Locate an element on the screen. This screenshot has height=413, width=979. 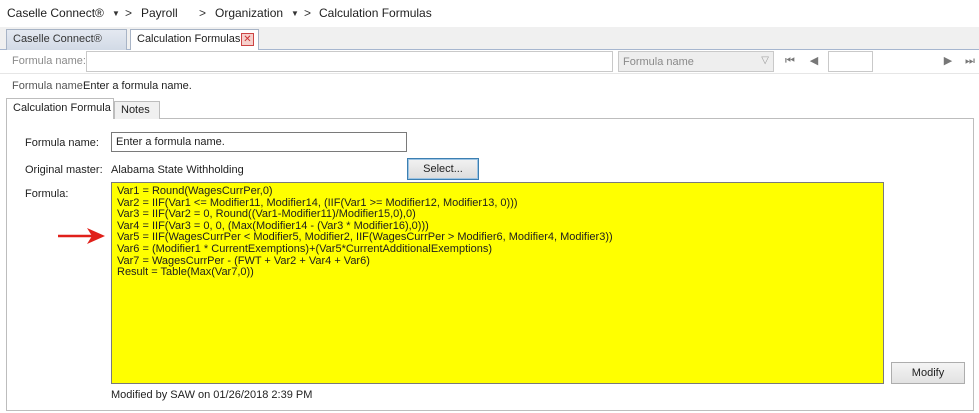
modified-info: Modified by SAW on 01/26/2018 2:39 PM is located at coordinates (212, 395).